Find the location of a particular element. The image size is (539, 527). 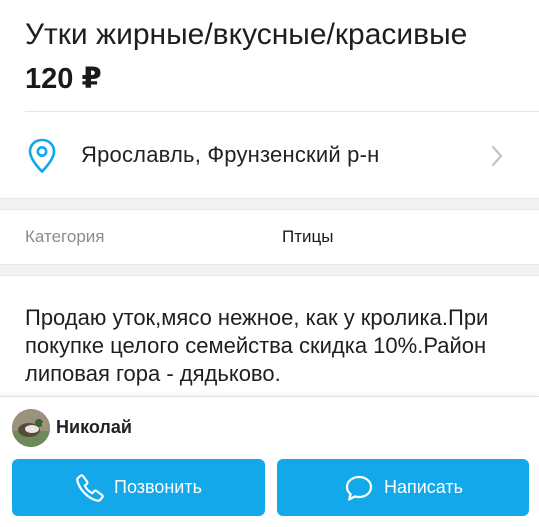

phone-icon is located at coordinates (90, 488).